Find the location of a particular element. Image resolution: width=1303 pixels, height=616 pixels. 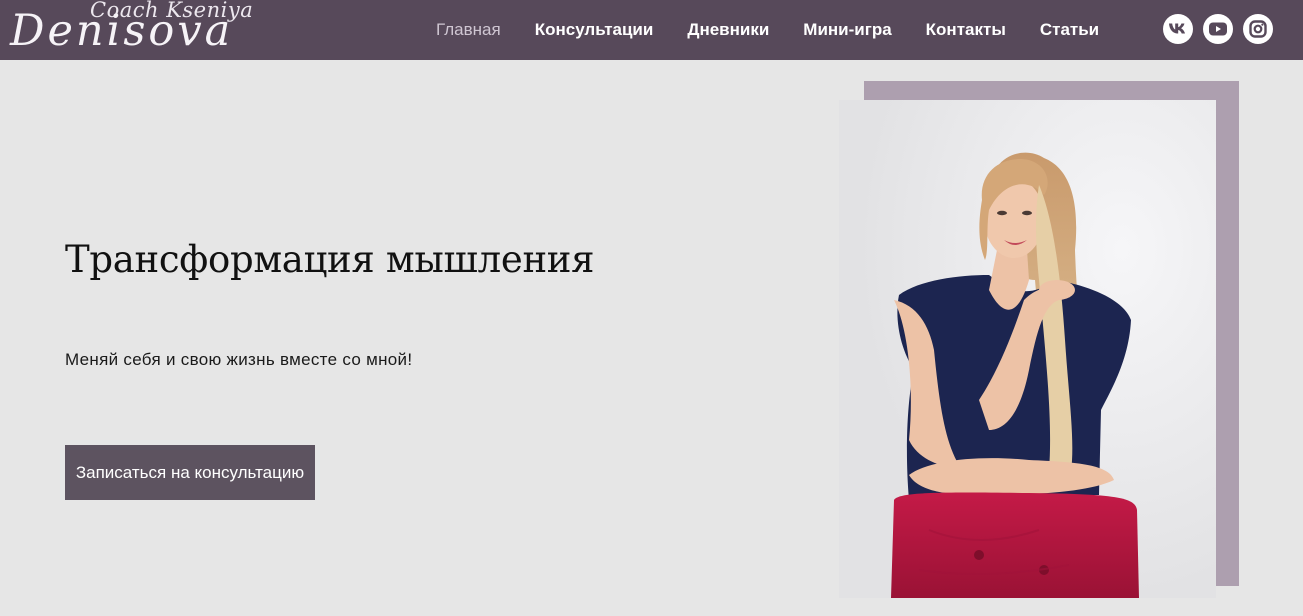

book-consultation-button: Записаться на консультацию is located at coordinates (190, 472).